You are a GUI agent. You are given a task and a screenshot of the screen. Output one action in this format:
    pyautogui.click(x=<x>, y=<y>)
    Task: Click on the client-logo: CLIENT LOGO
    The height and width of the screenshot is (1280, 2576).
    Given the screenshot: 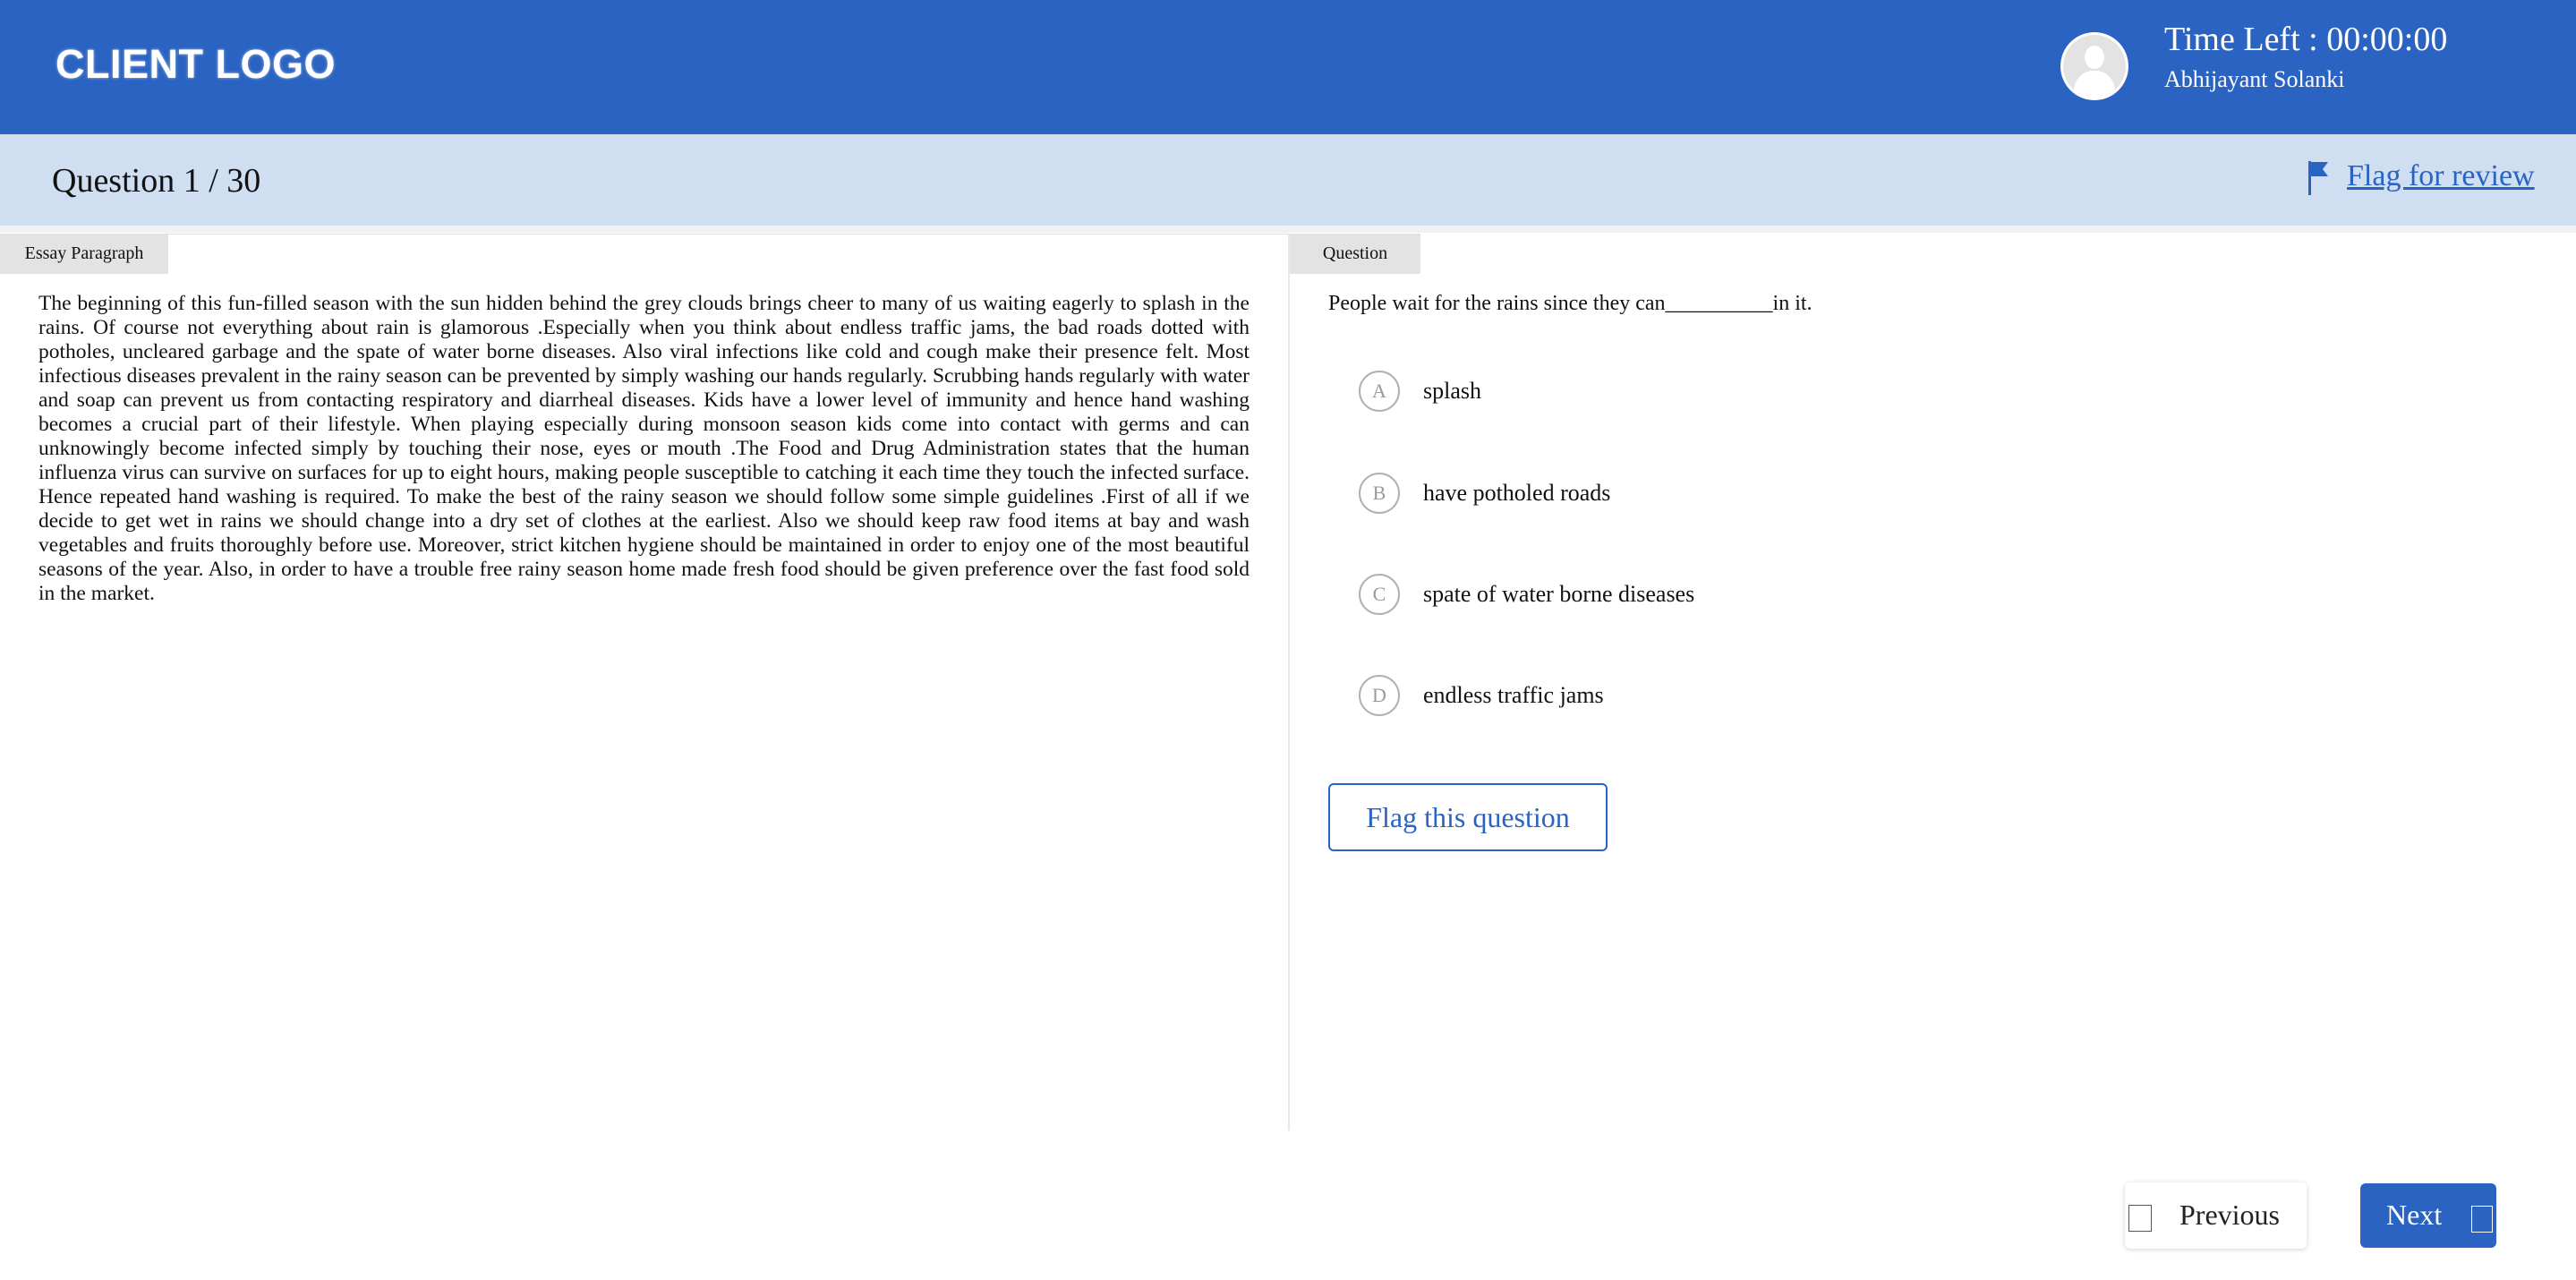 What is the action you would take?
    pyautogui.click(x=195, y=64)
    